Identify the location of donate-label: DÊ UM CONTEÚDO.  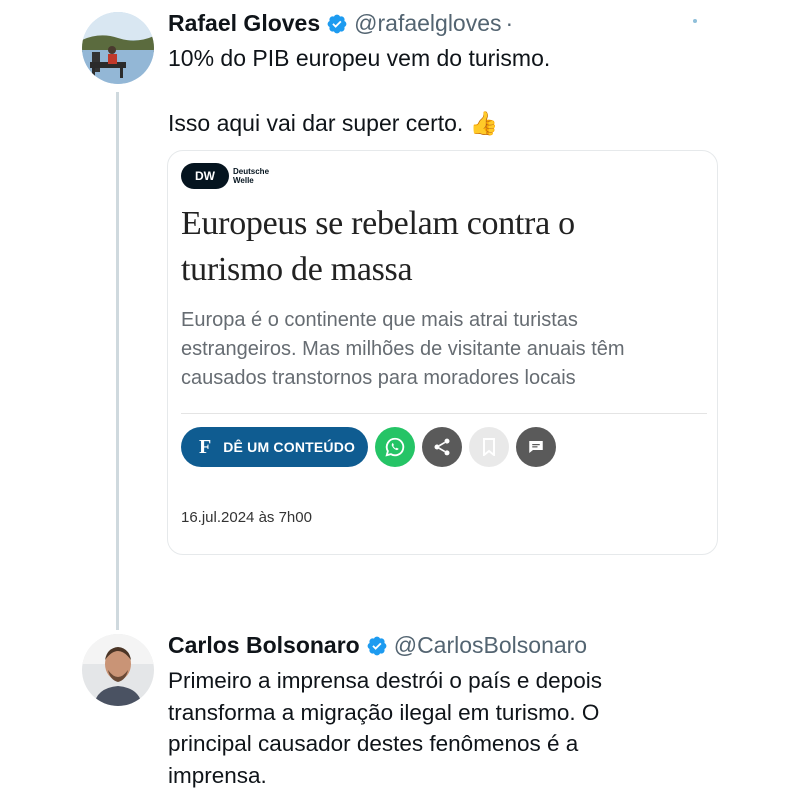
(289, 447).